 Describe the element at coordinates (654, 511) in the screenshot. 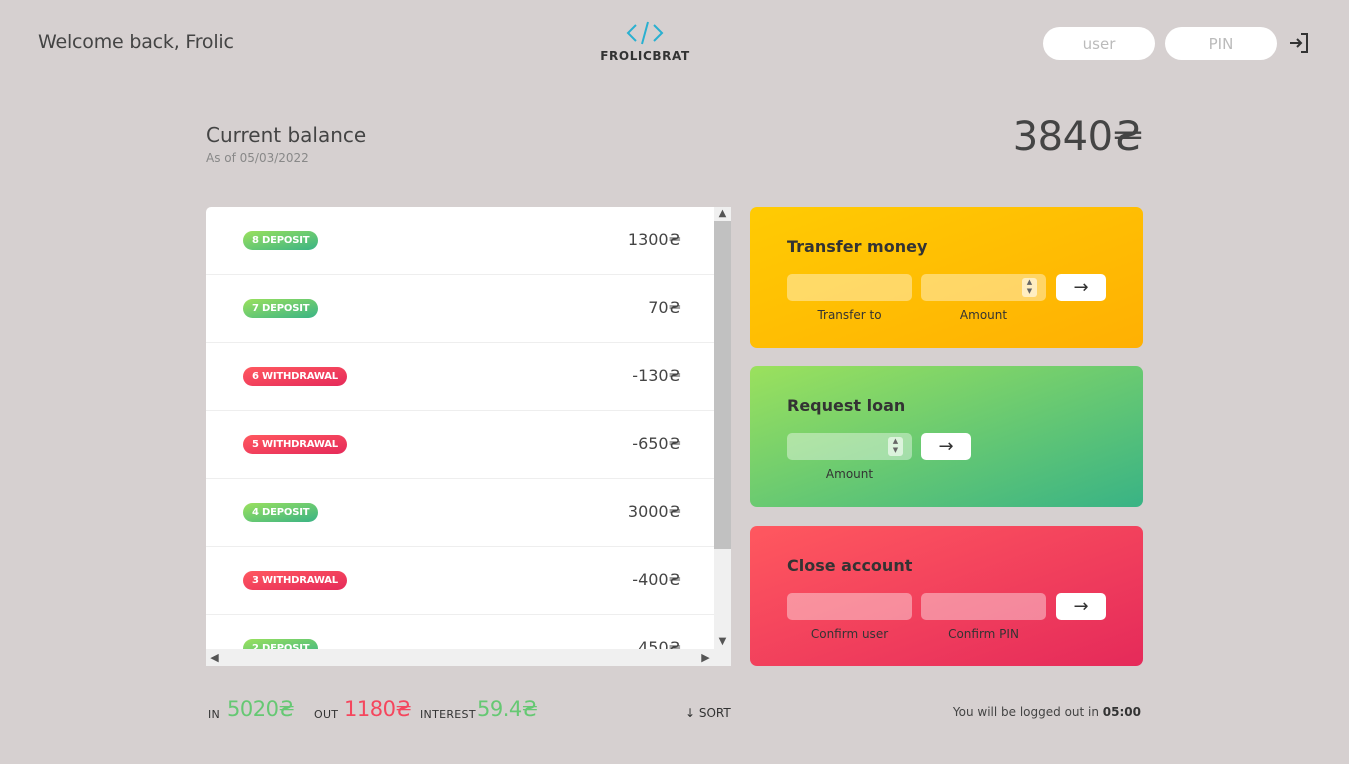

I see `movement-value: 3000₴` at that location.